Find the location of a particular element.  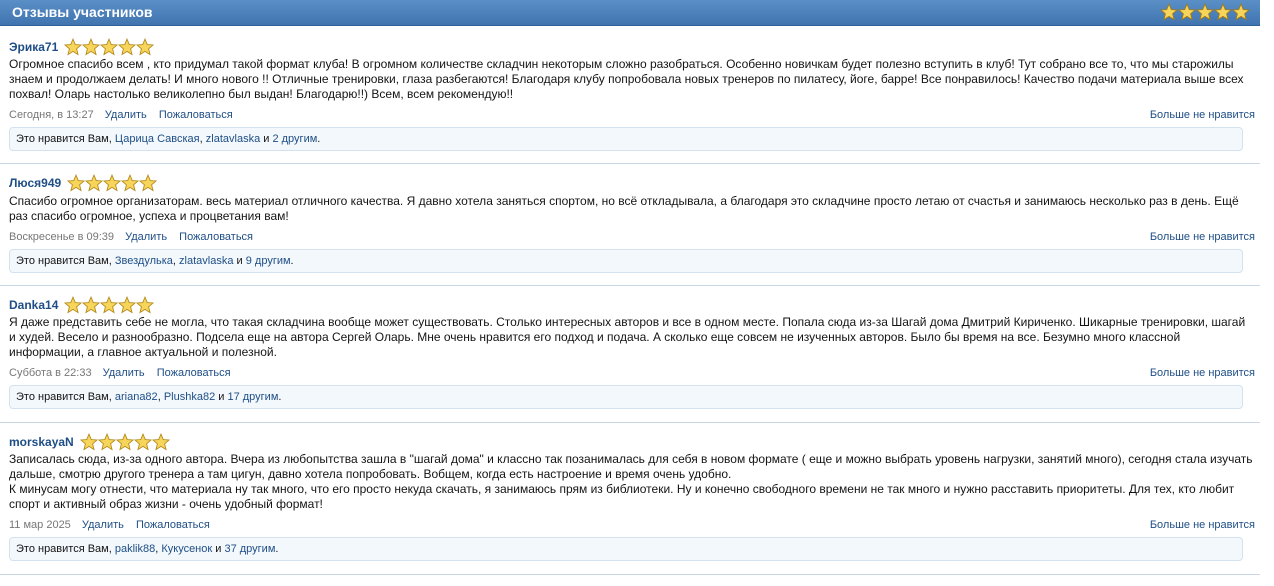

header-rating-stars is located at coordinates (1205, 12).